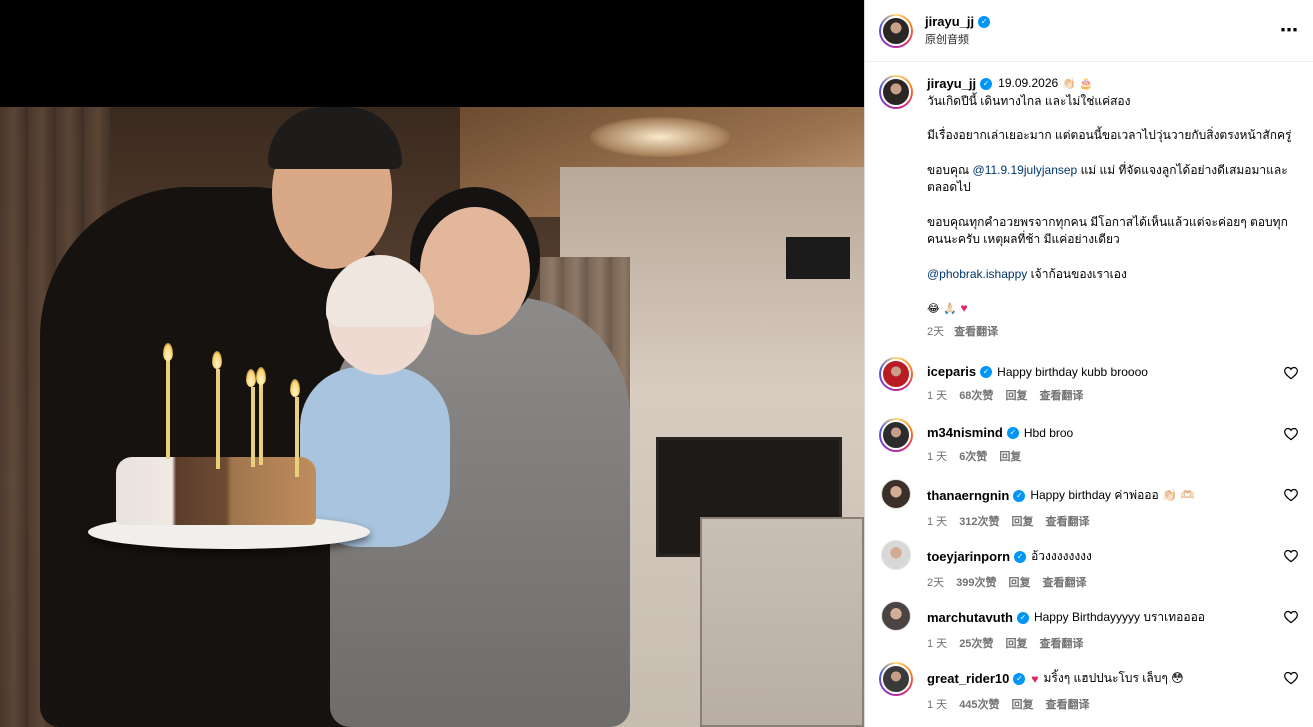  I want to click on comment-item: m34nismind ✓ Hbd broo 1 天 6次赞 回复, so click(1089, 440).